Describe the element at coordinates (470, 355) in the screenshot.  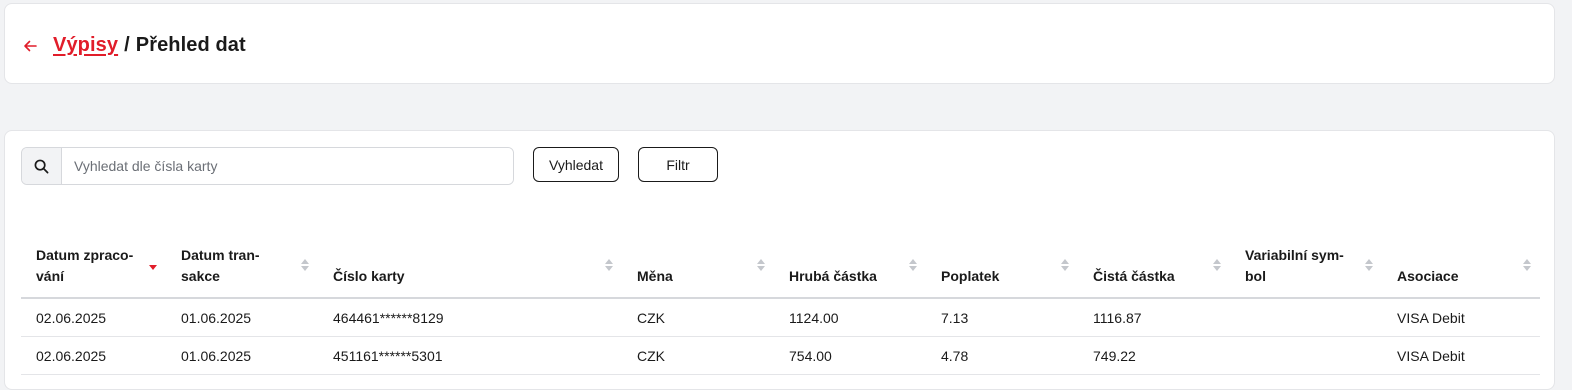
I see `table-cell: 451161******5301` at that location.